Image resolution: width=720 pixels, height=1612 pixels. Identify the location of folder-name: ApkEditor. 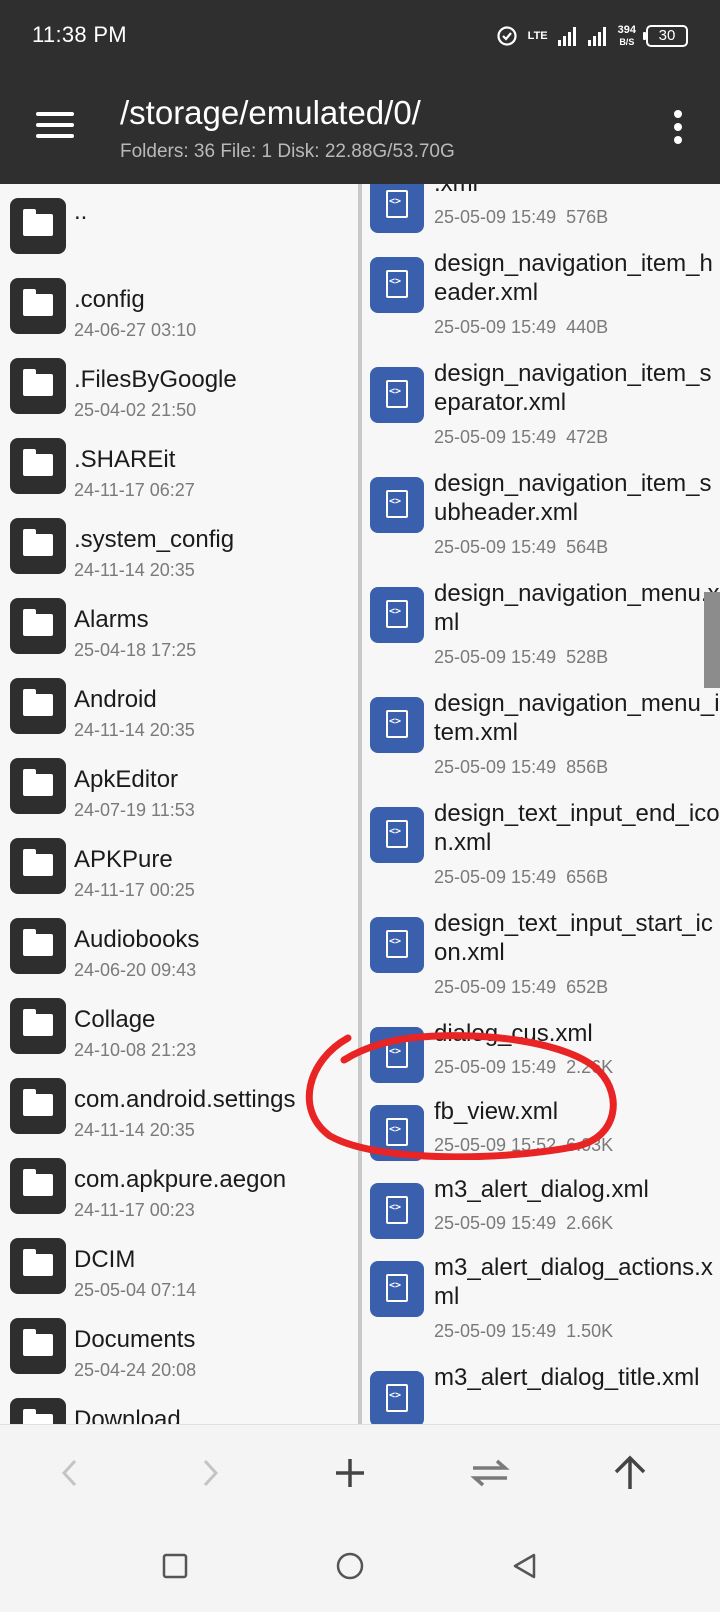
(126, 779).